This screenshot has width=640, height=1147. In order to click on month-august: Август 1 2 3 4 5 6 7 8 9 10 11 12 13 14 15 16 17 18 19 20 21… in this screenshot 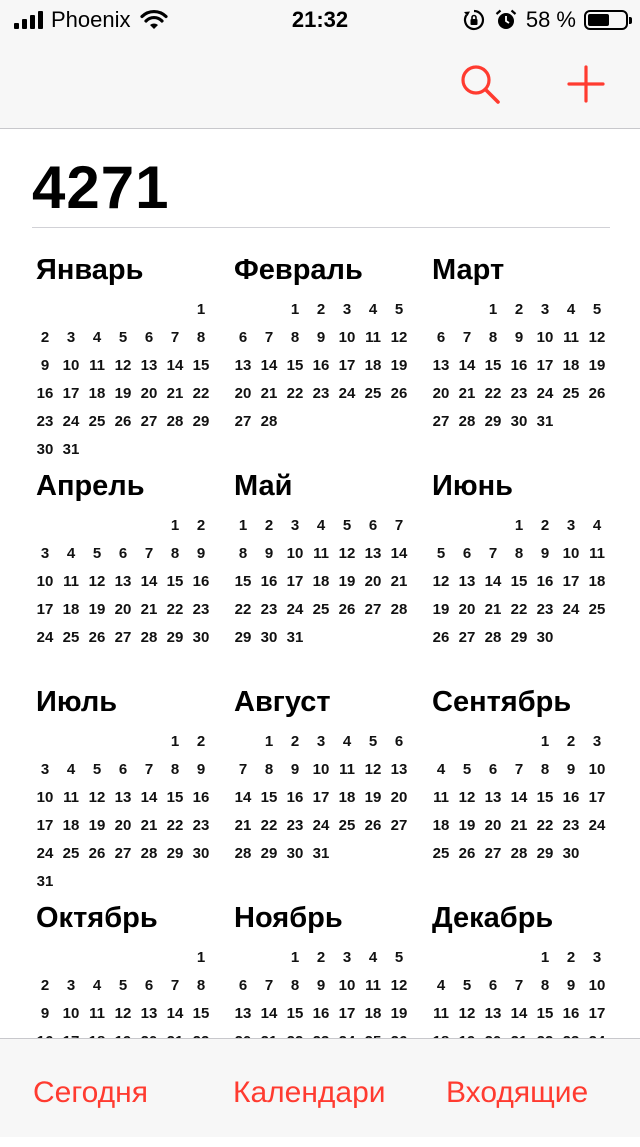, I will do `click(321, 774)`.